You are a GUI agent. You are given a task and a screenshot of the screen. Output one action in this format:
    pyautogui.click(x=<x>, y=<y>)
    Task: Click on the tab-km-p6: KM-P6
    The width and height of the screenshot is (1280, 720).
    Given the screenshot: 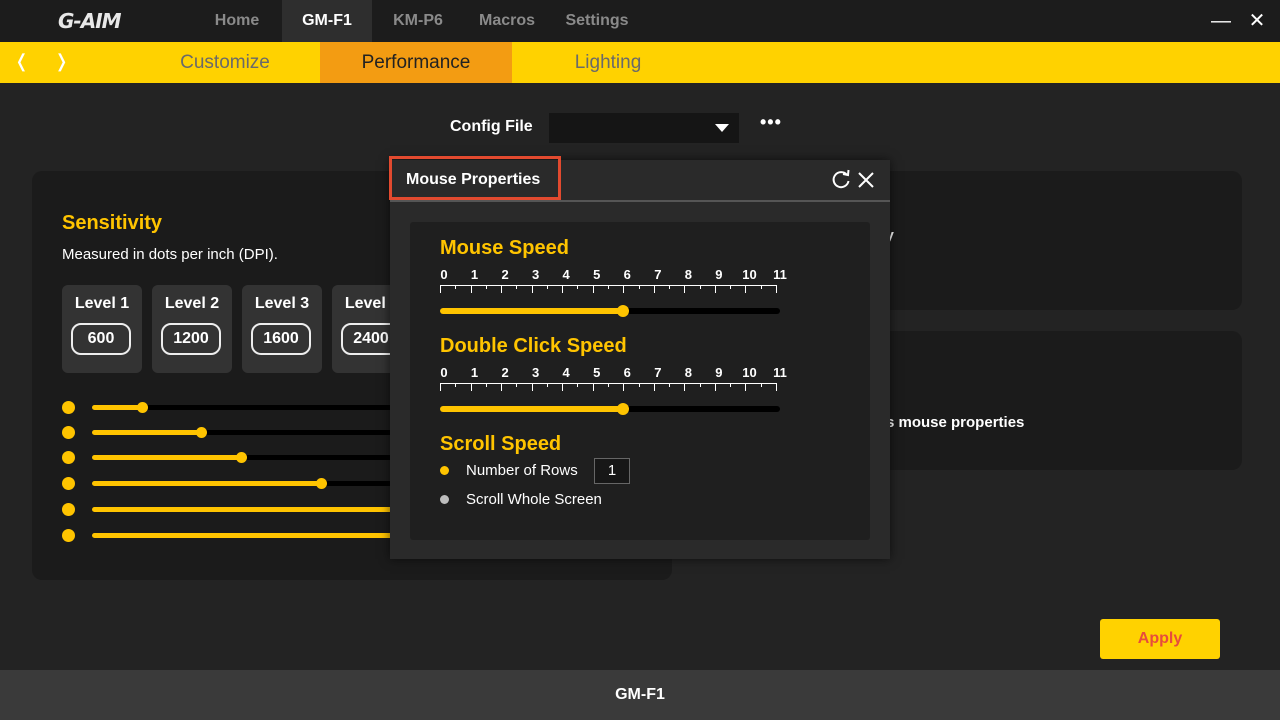 What is the action you would take?
    pyautogui.click(x=418, y=21)
    